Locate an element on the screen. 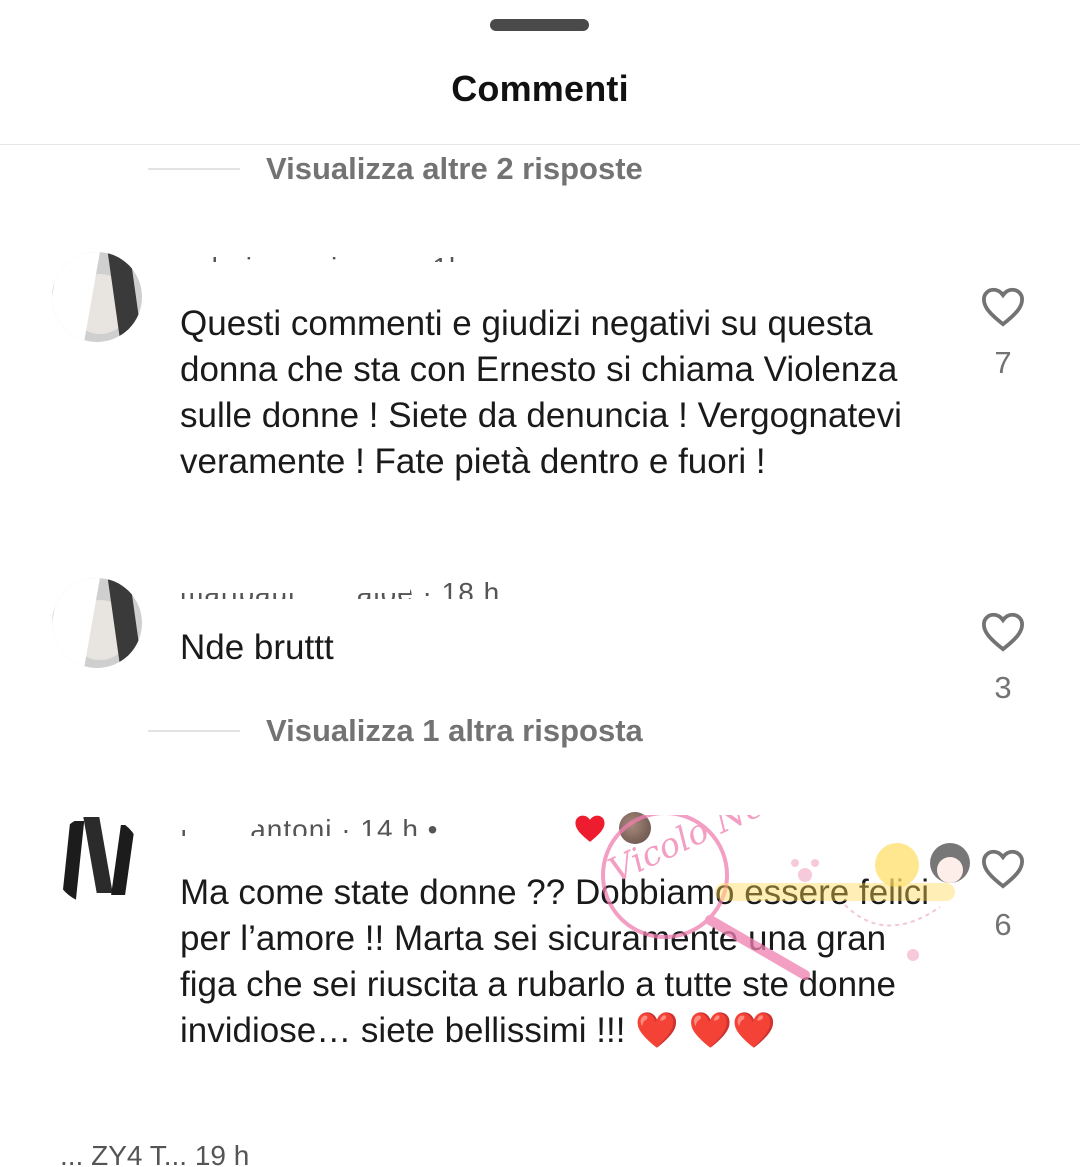  comment-username: maripaul... ...aloe · 18 h is located at coordinates (340, 588).